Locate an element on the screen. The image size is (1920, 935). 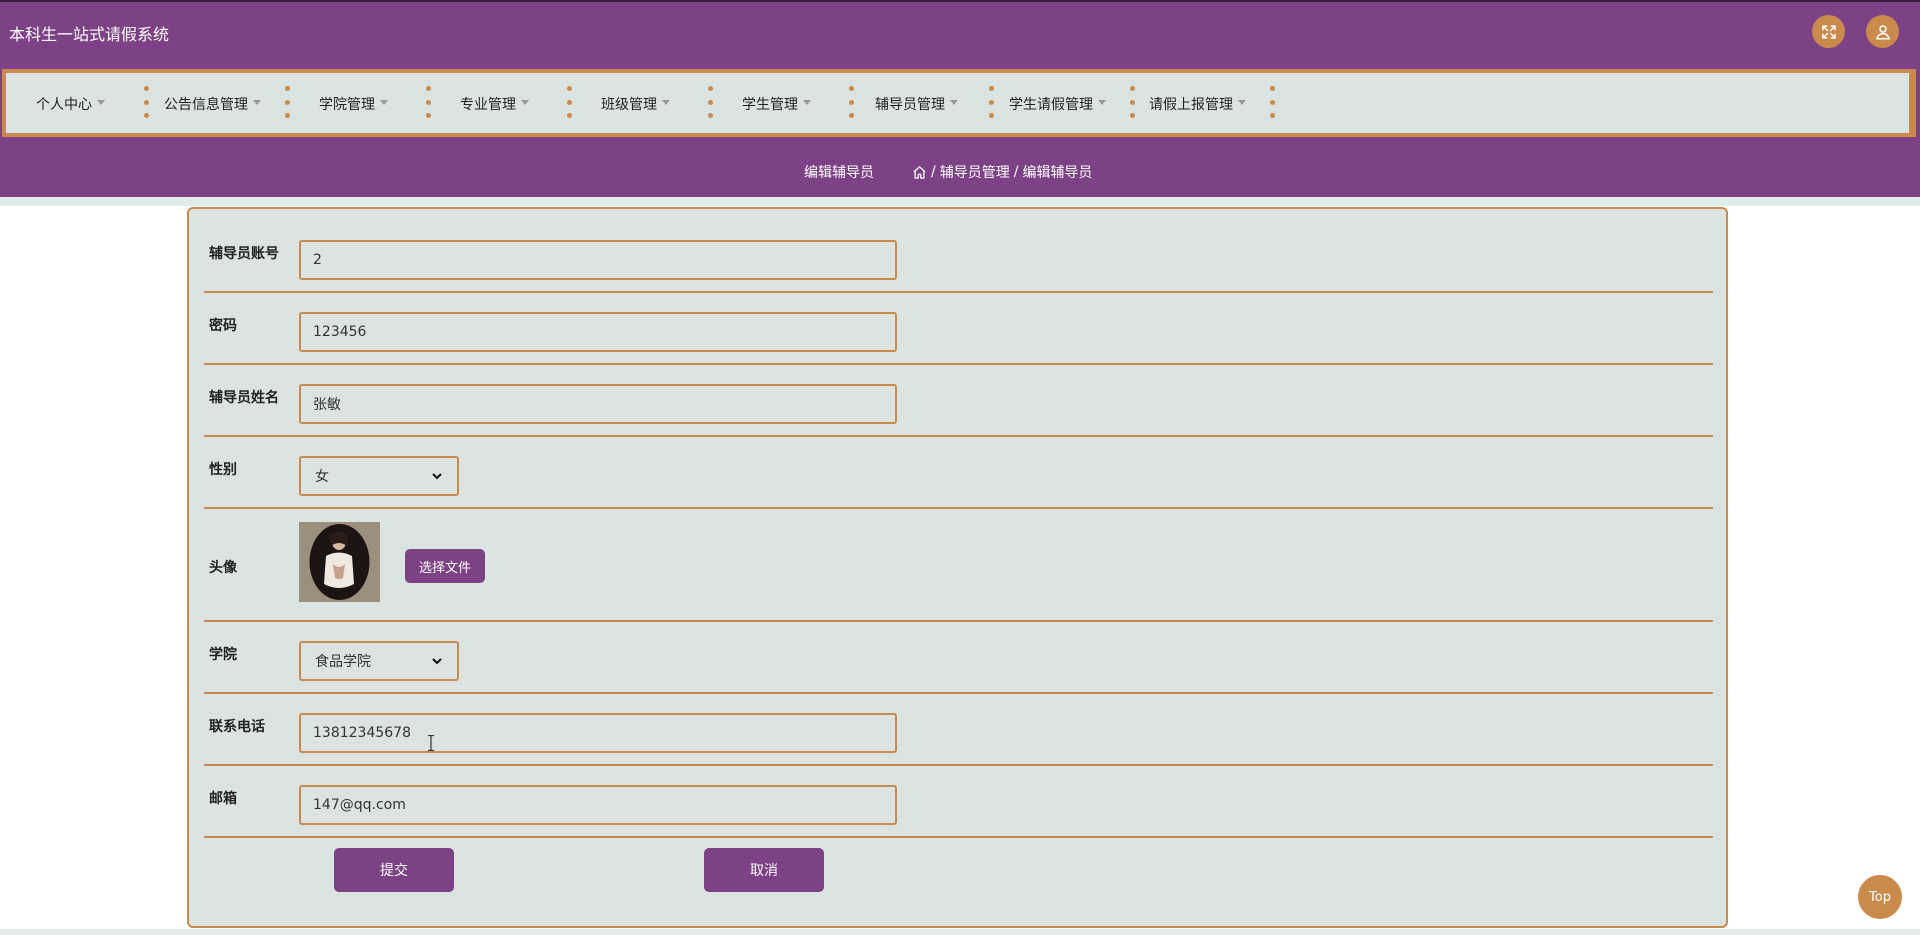
form-row-name: 辅导员姓名 is located at coordinates (958, 401).